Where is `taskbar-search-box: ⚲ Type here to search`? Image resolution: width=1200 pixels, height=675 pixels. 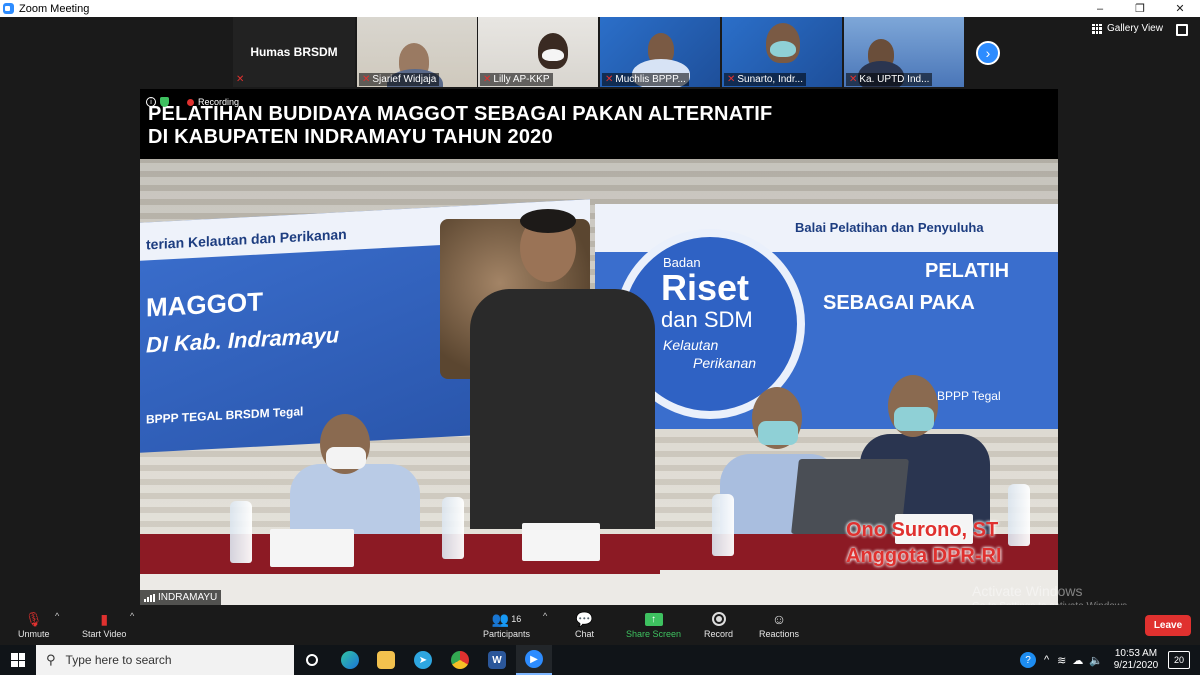 taskbar-search-box: ⚲ Type here to search is located at coordinates (165, 660).